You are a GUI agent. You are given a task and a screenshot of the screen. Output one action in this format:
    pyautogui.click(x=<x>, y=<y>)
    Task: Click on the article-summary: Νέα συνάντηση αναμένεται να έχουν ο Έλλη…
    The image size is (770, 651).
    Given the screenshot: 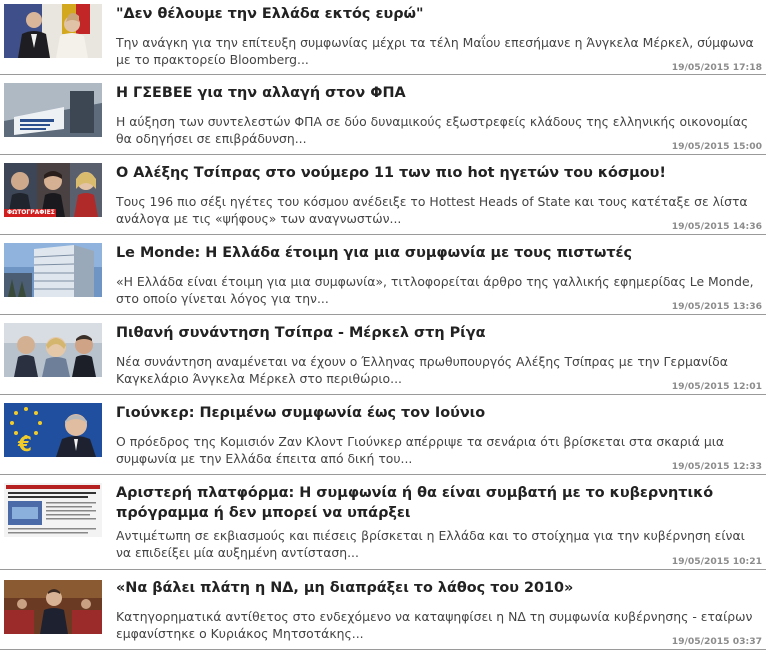 What is the action you would take?
    pyautogui.click(x=422, y=370)
    